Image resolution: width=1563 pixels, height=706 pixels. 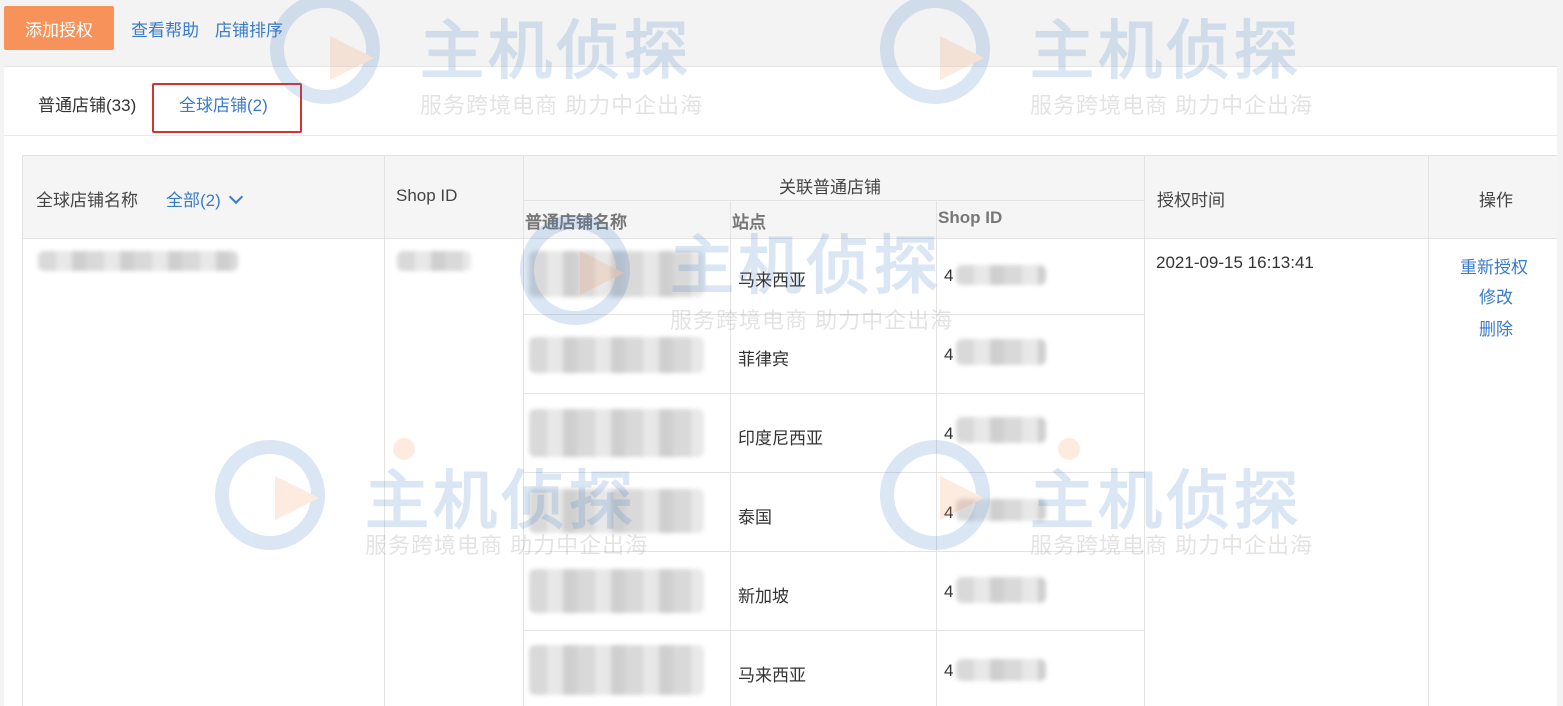 I want to click on edit-link: 修改, so click(x=1496, y=295).